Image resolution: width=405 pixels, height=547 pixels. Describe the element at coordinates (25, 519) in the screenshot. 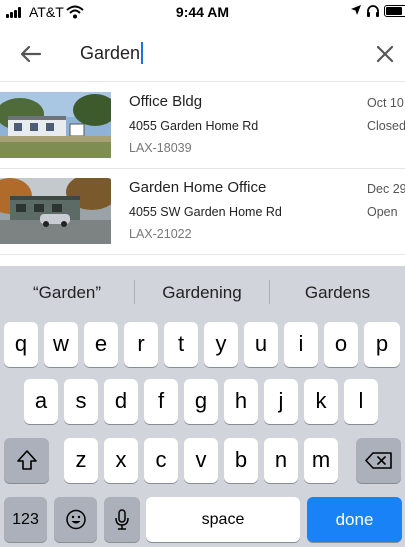

I see `numbers-key: 123` at that location.